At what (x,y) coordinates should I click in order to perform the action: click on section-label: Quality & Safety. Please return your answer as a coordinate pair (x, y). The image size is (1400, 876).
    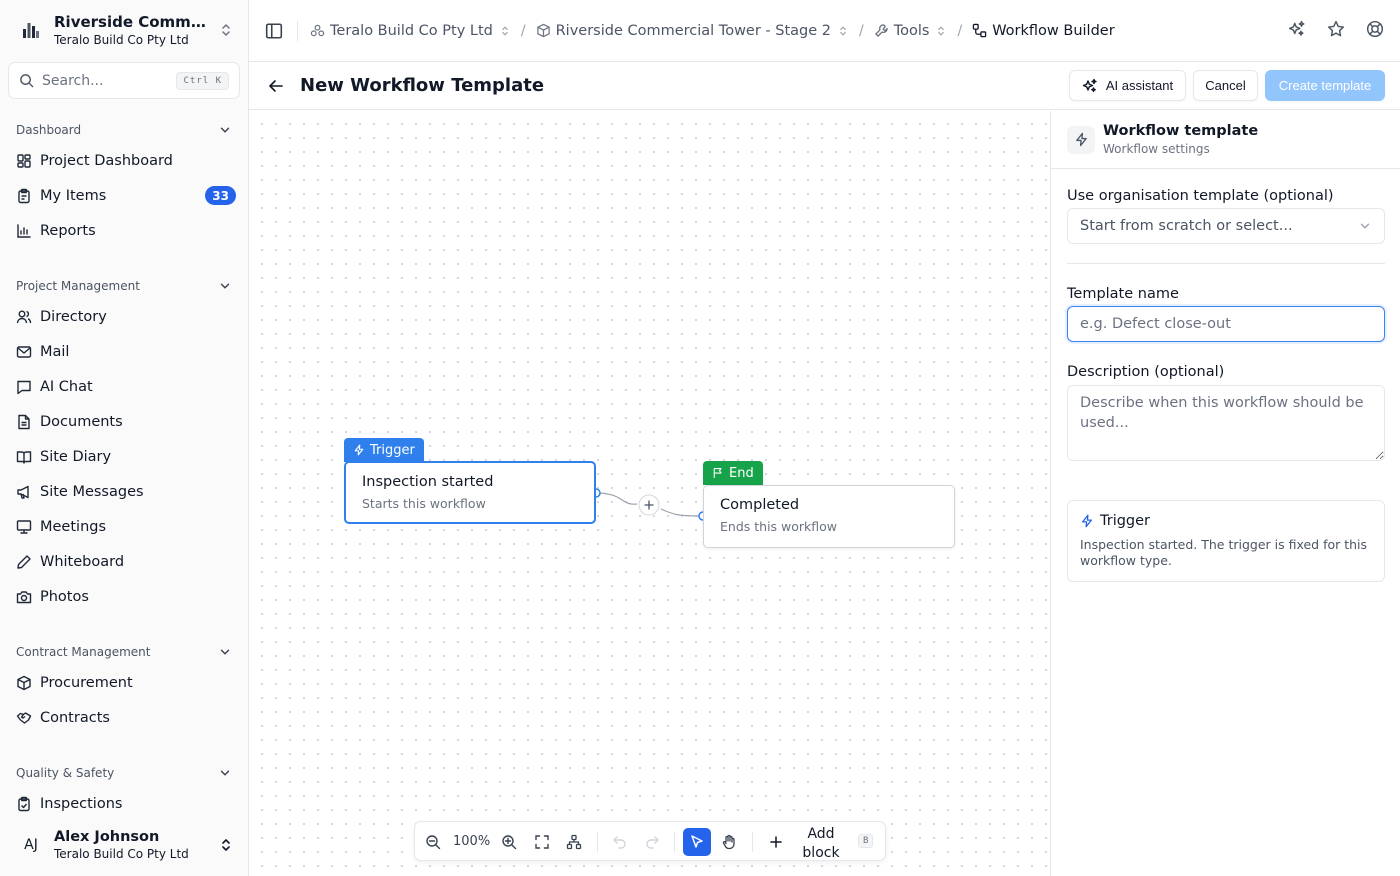
    Looking at the image, I should click on (65, 773).